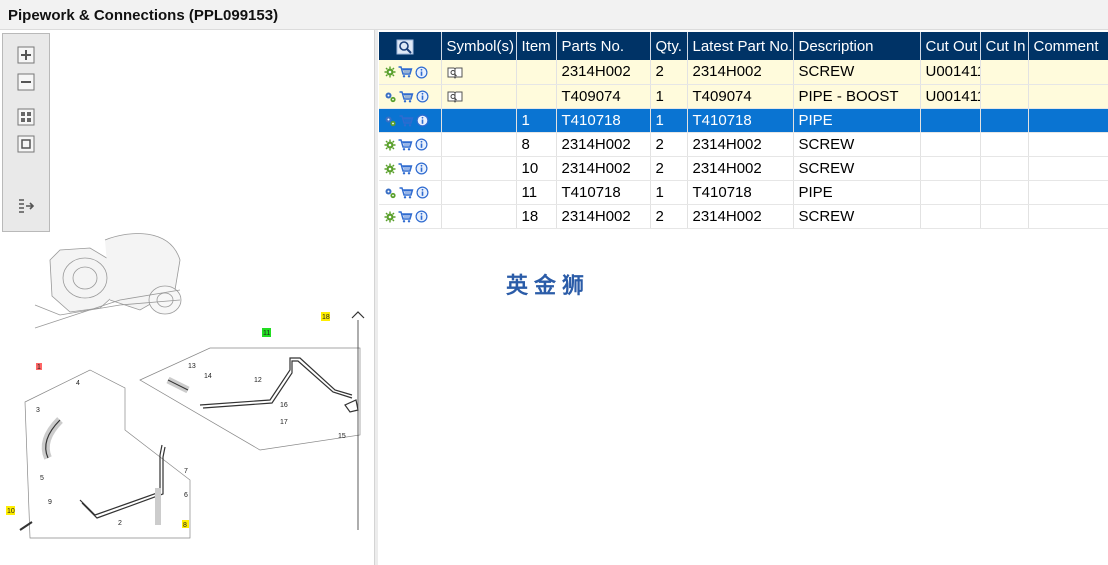 The height and width of the screenshot is (565, 1108). Describe the element at coordinates (857, 46) in the screenshot. I see `header-description: Description` at that location.